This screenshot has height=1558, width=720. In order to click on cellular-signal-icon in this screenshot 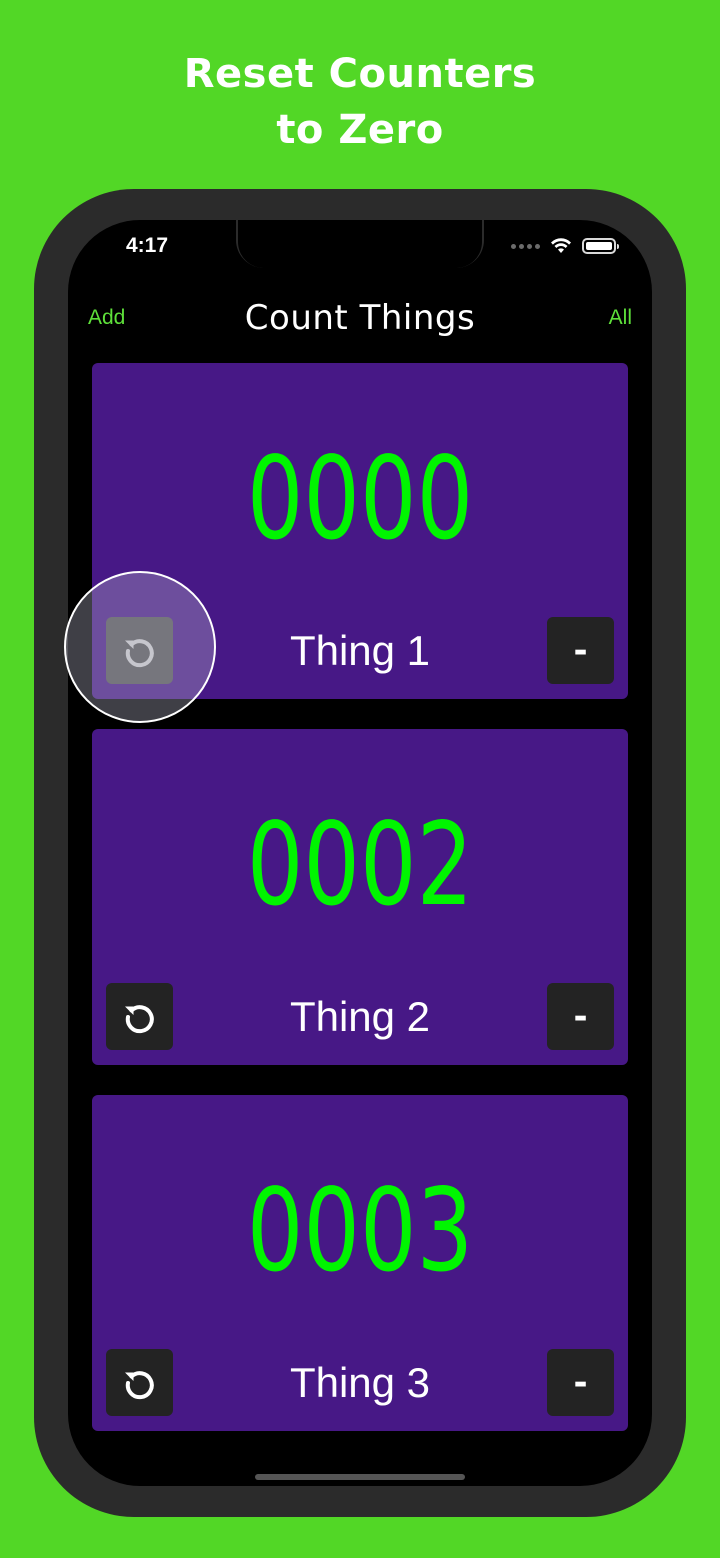, I will do `click(525, 246)`.